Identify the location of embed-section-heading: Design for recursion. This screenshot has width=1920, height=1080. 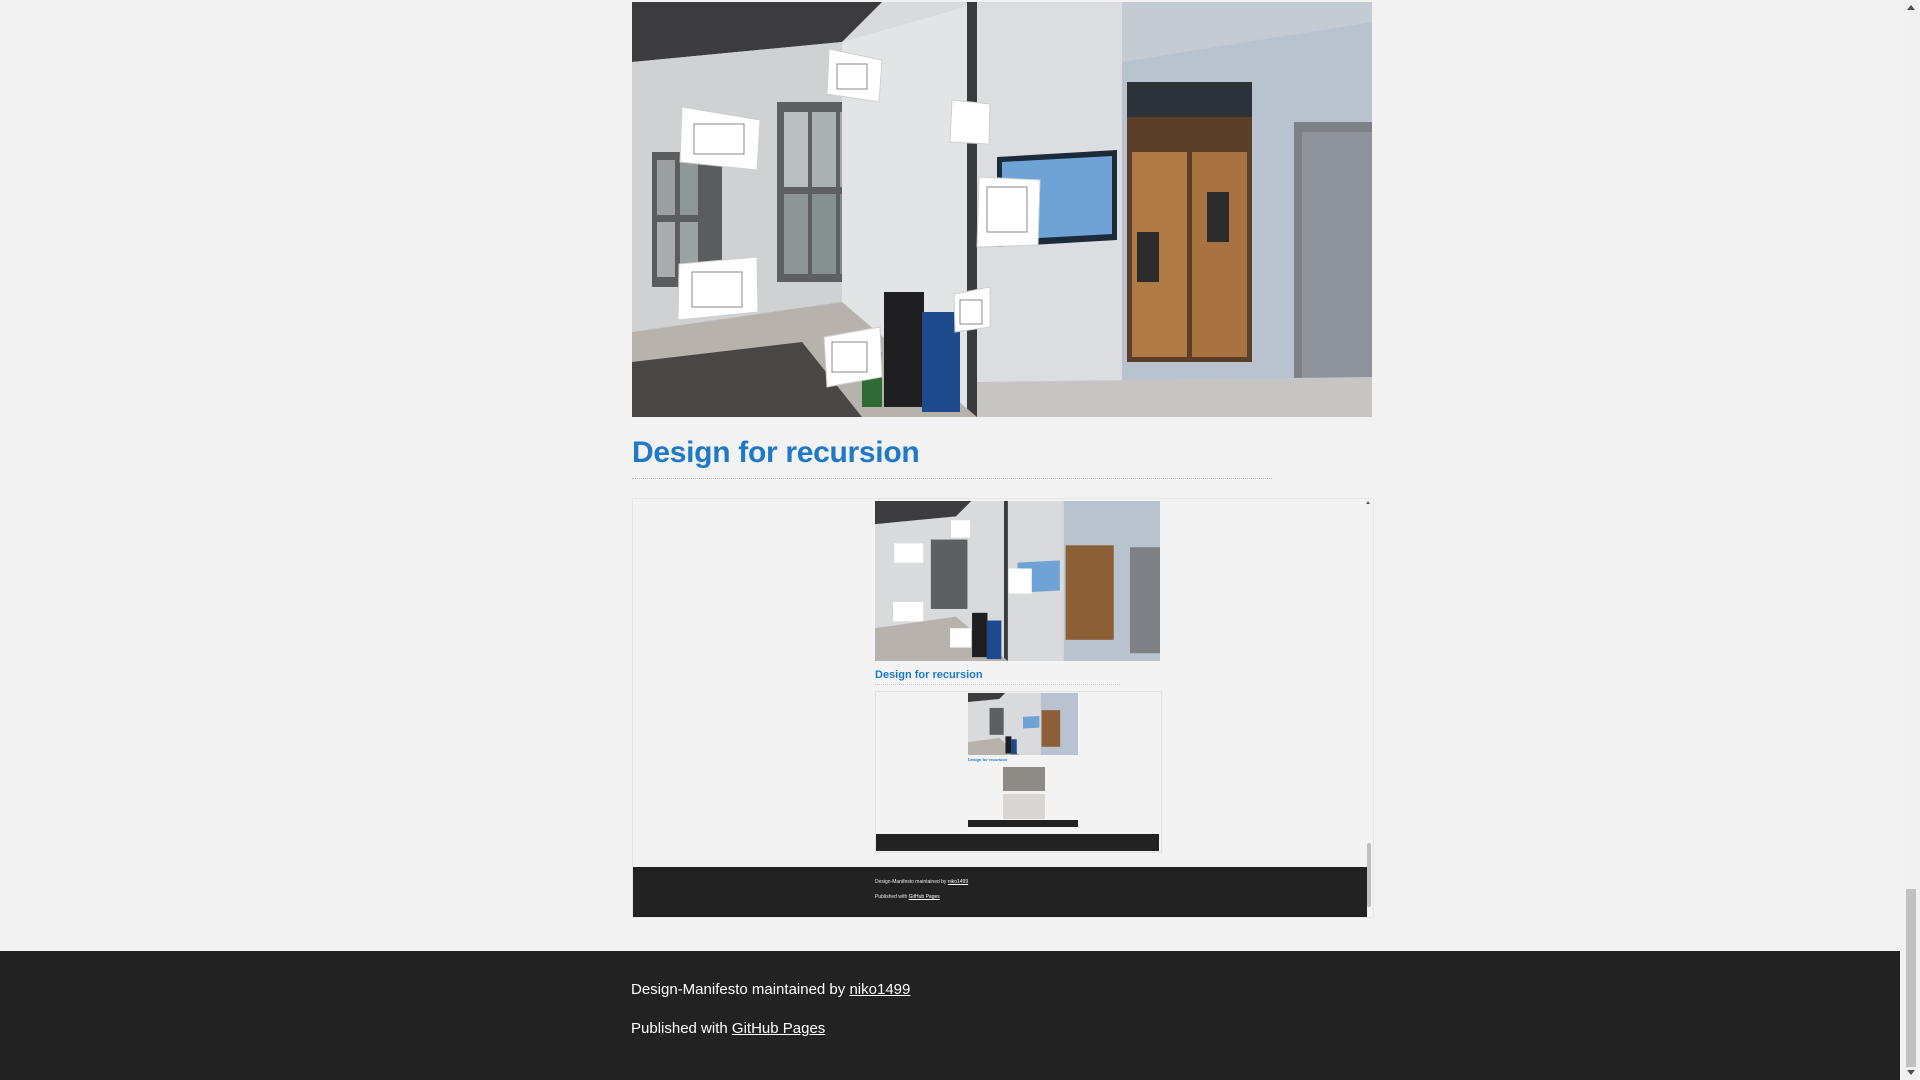
(929, 675).